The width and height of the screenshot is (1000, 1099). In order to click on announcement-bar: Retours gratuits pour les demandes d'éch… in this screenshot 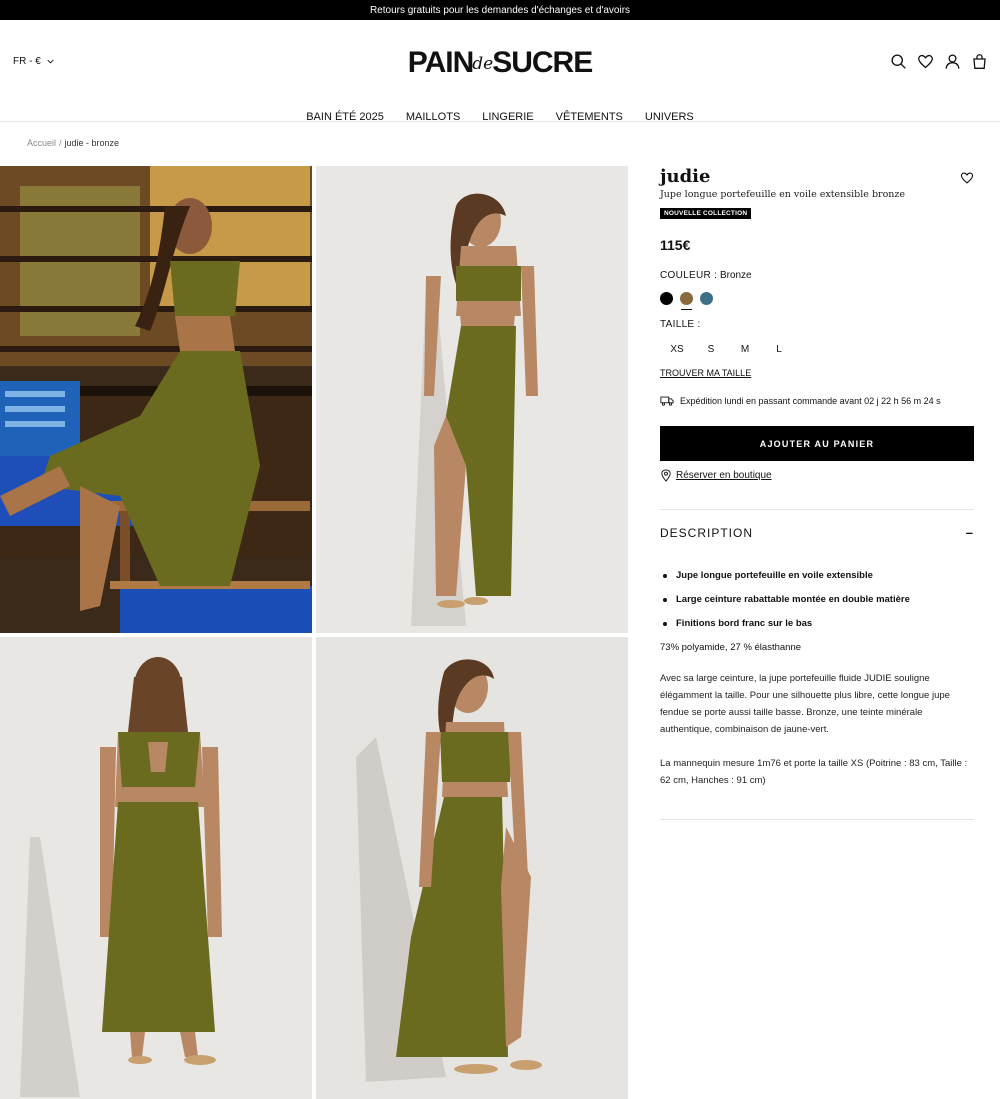, I will do `click(500, 10)`.